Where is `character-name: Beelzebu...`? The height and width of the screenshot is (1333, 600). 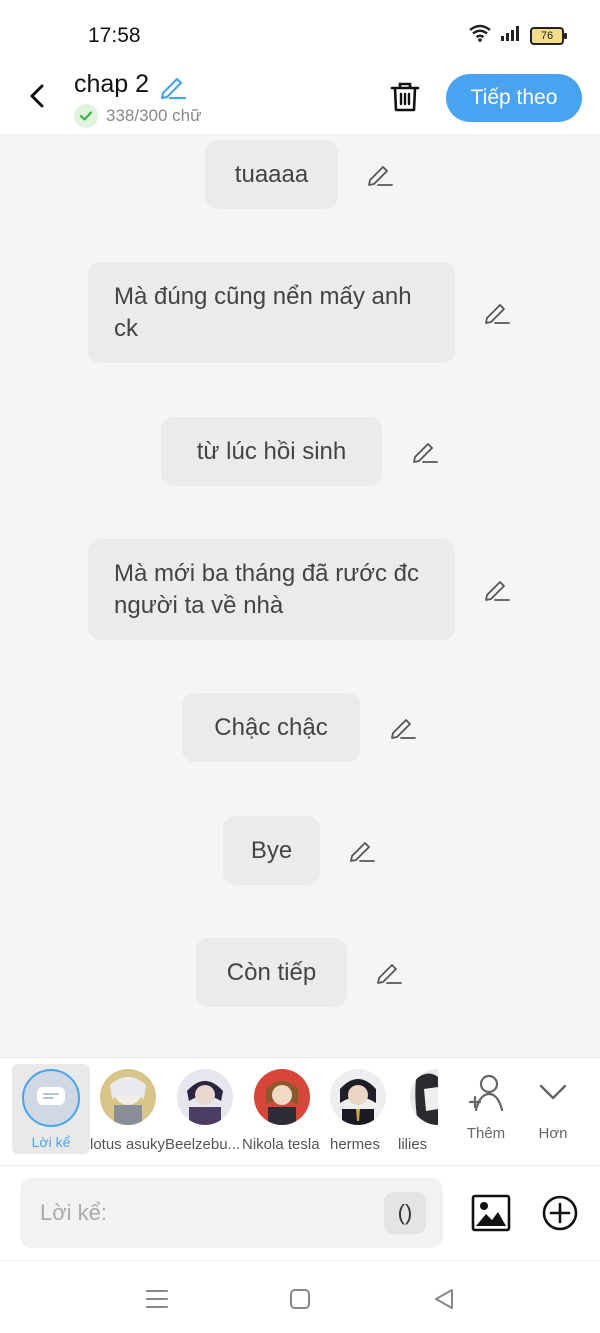
character-name: Beelzebu... is located at coordinates (203, 1144).